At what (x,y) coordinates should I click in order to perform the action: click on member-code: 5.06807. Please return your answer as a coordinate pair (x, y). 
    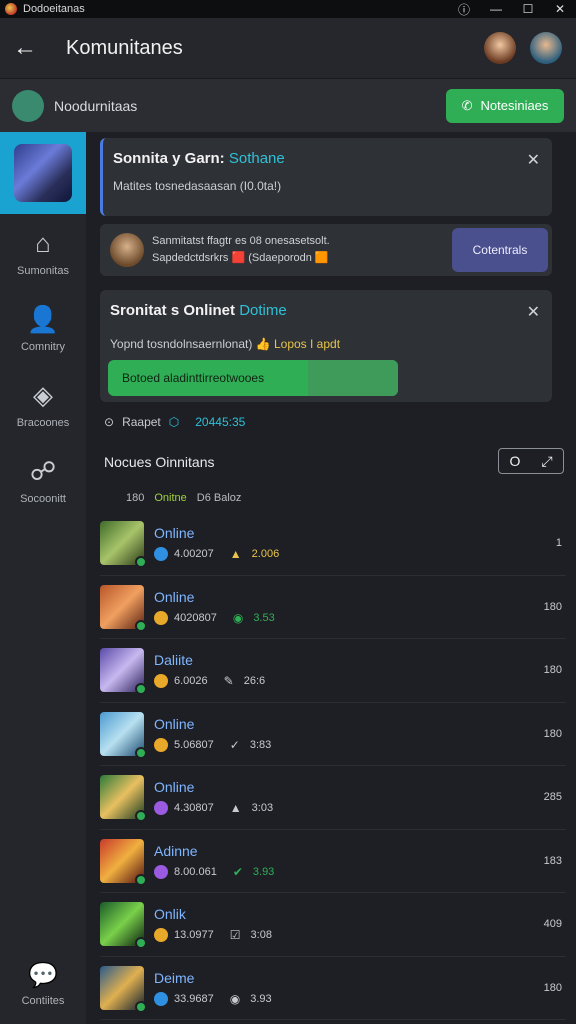
    Looking at the image, I should click on (194, 744).